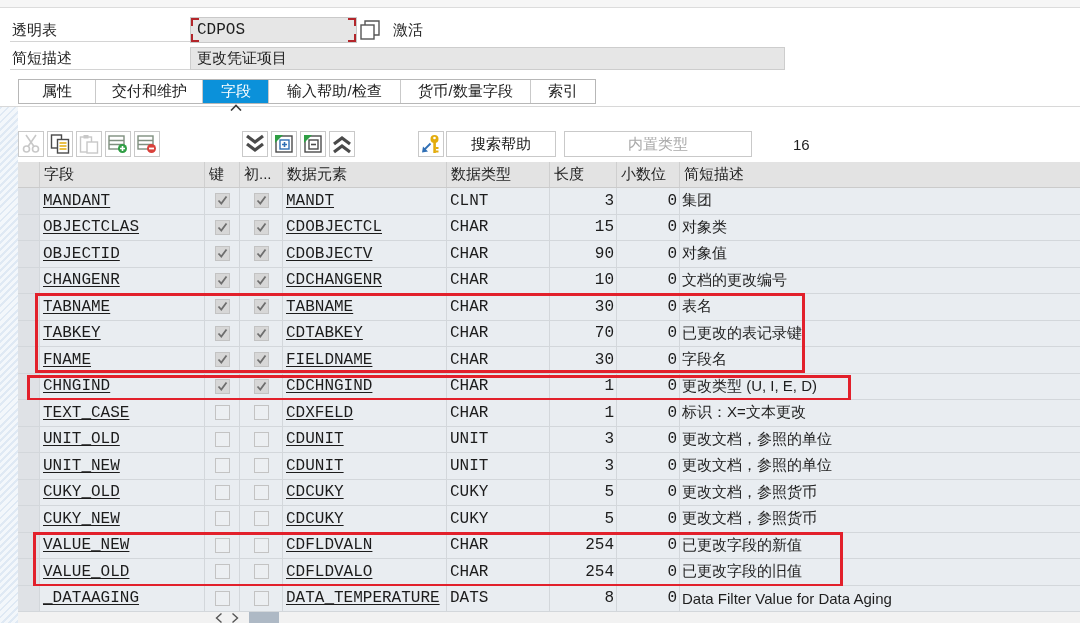 The height and width of the screenshot is (623, 1080). I want to click on data-element-link: FIELDNAME, so click(329, 359).